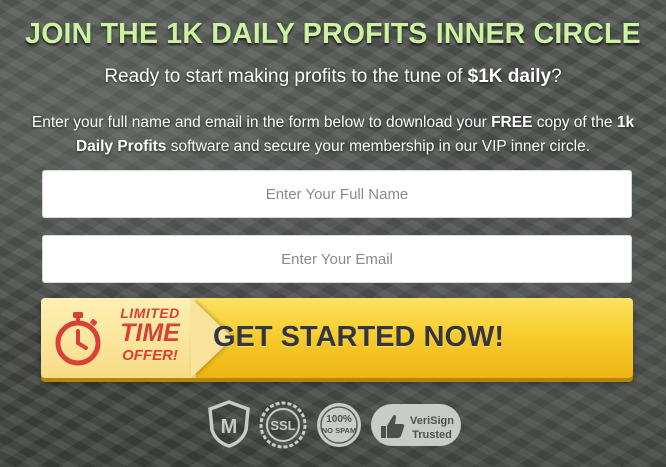  Describe the element at coordinates (509, 76) in the screenshot. I see `profit-highlight: $1K daily` at that location.